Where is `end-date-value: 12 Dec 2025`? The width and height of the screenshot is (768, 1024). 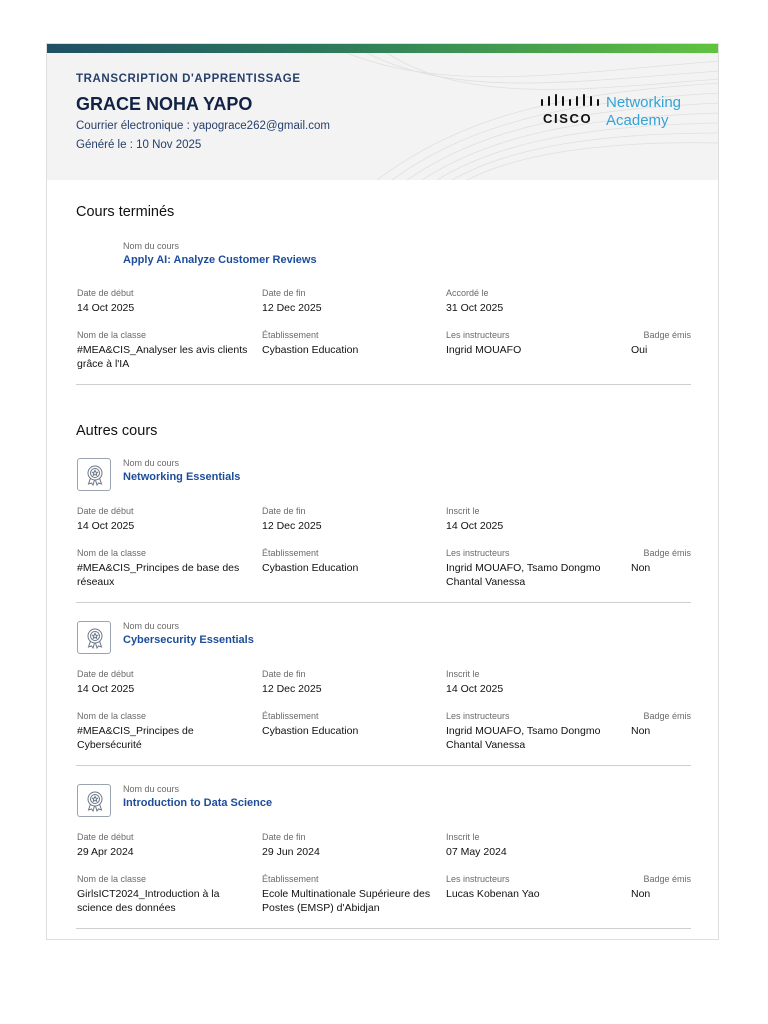
end-date-value: 12 Dec 2025 is located at coordinates (292, 526).